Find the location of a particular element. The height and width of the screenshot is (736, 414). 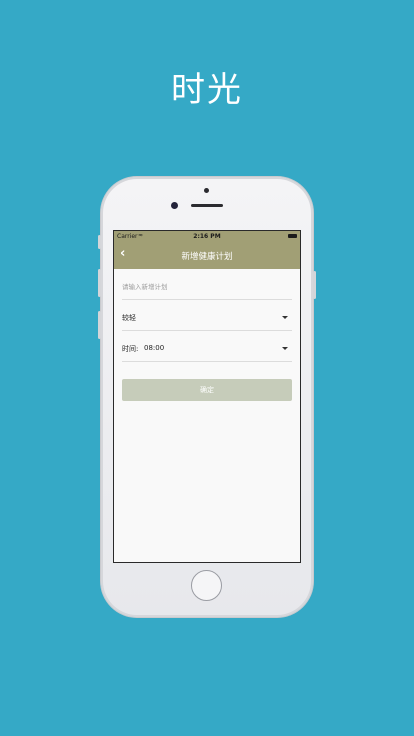

front-camera is located at coordinates (174, 205).